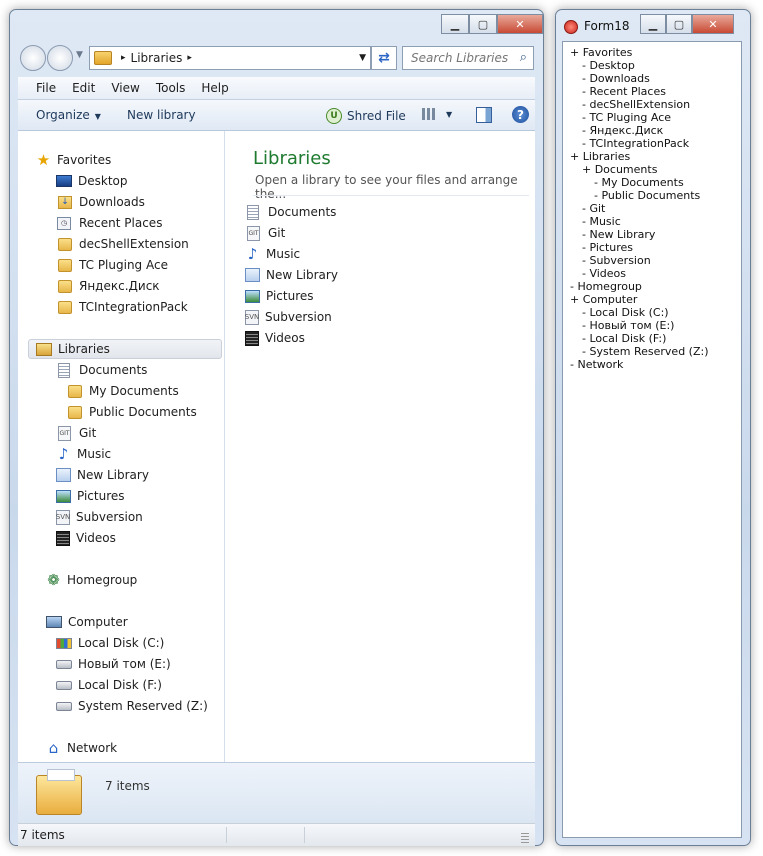  Describe the element at coordinates (125, 349) in the screenshot. I see `nav-libraries: Libraries` at that location.